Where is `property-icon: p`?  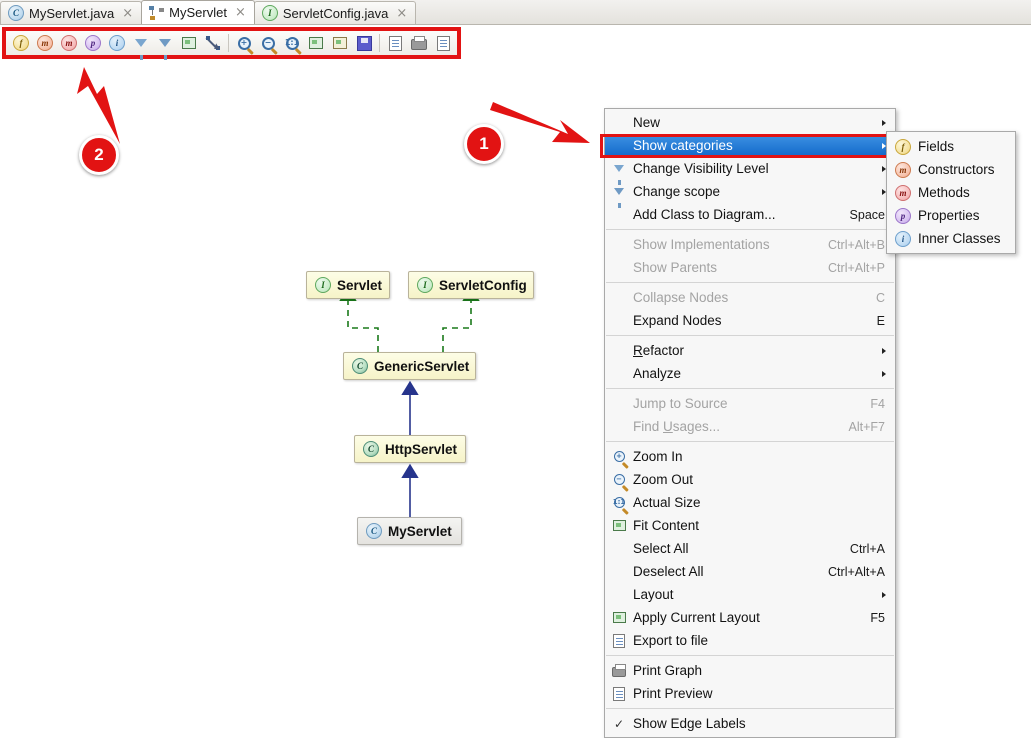 property-icon: p is located at coordinates (93, 43).